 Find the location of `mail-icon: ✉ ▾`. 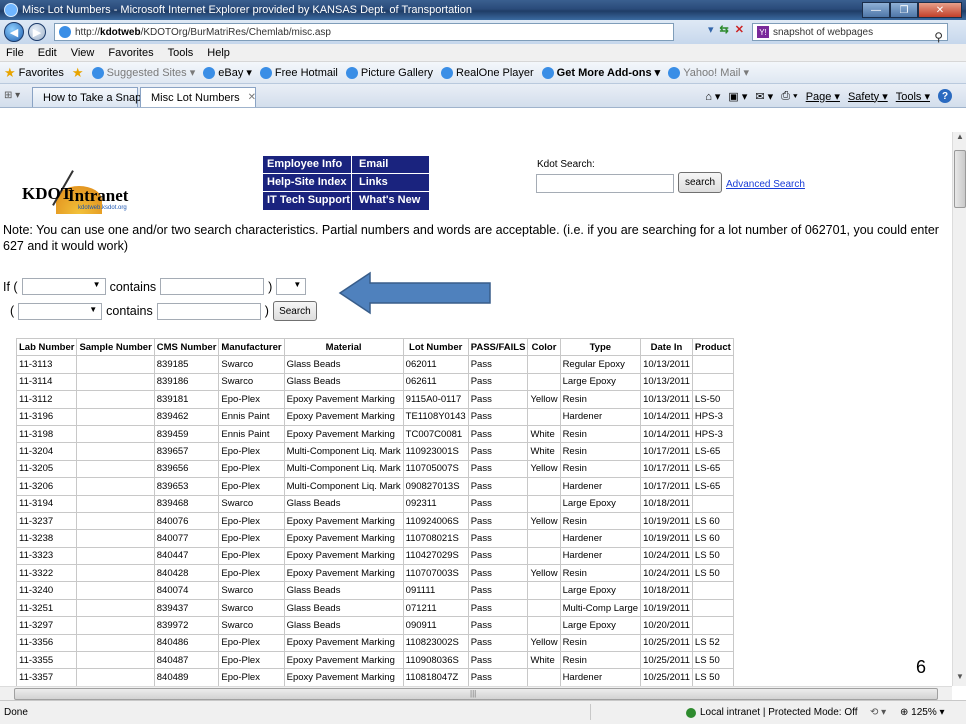

mail-icon: ✉ ▾ is located at coordinates (764, 96).